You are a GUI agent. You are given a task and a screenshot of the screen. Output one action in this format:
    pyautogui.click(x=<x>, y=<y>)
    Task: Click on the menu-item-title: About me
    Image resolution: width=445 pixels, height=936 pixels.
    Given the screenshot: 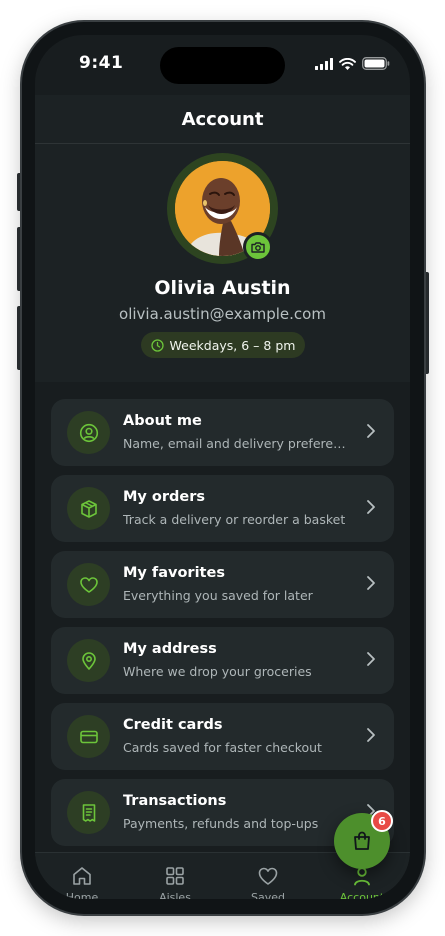 What is the action you would take?
    pyautogui.click(x=162, y=421)
    